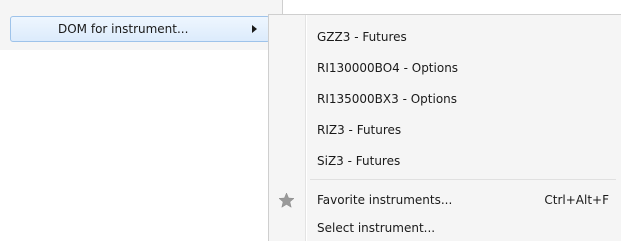 This screenshot has height=241, width=621. I want to click on menu-item-label: RI130000BO4 - Options, so click(388, 68).